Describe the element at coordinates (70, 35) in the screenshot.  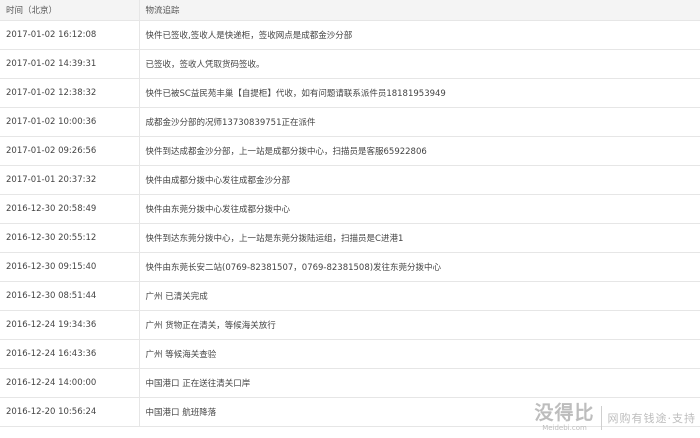
I see `cell-time: 2017-01-02 16:12:08` at that location.